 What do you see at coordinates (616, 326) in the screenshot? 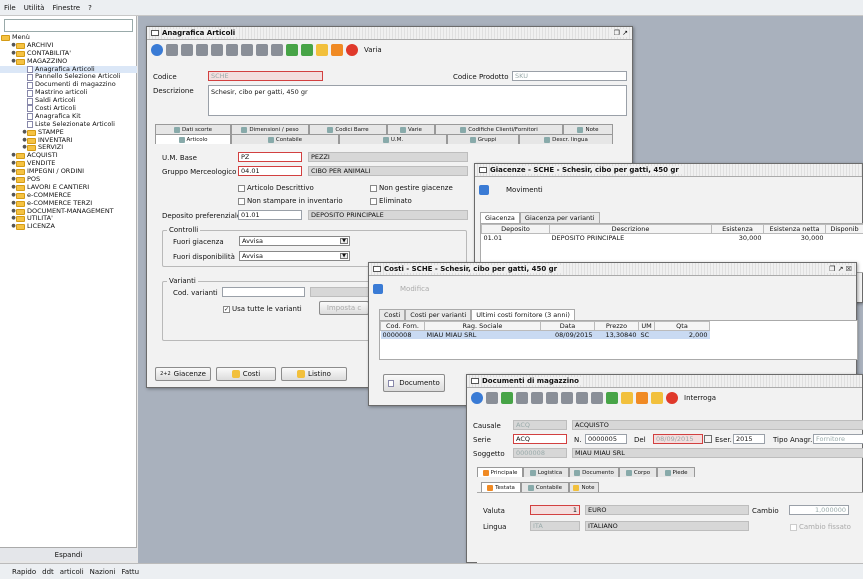
I see `col-prezzo: Prezzo` at bounding box center [616, 326].